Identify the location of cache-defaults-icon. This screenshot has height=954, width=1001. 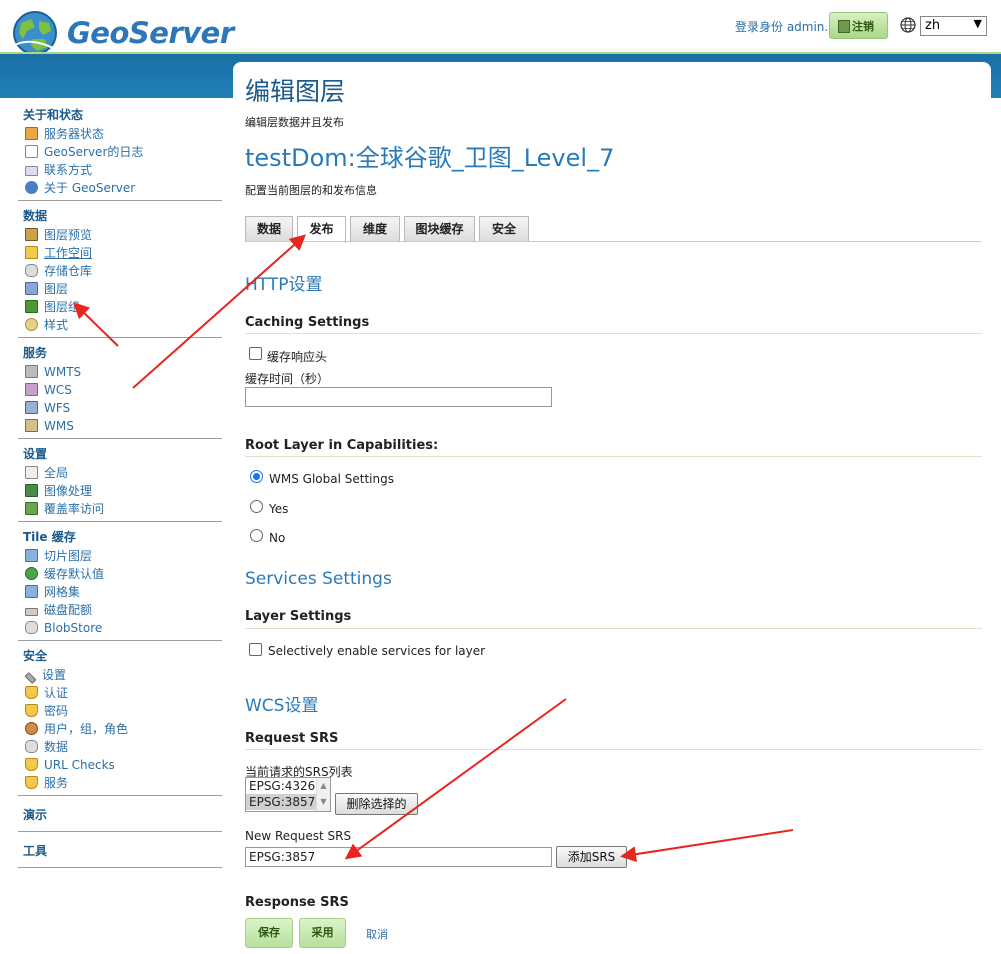
(31, 573).